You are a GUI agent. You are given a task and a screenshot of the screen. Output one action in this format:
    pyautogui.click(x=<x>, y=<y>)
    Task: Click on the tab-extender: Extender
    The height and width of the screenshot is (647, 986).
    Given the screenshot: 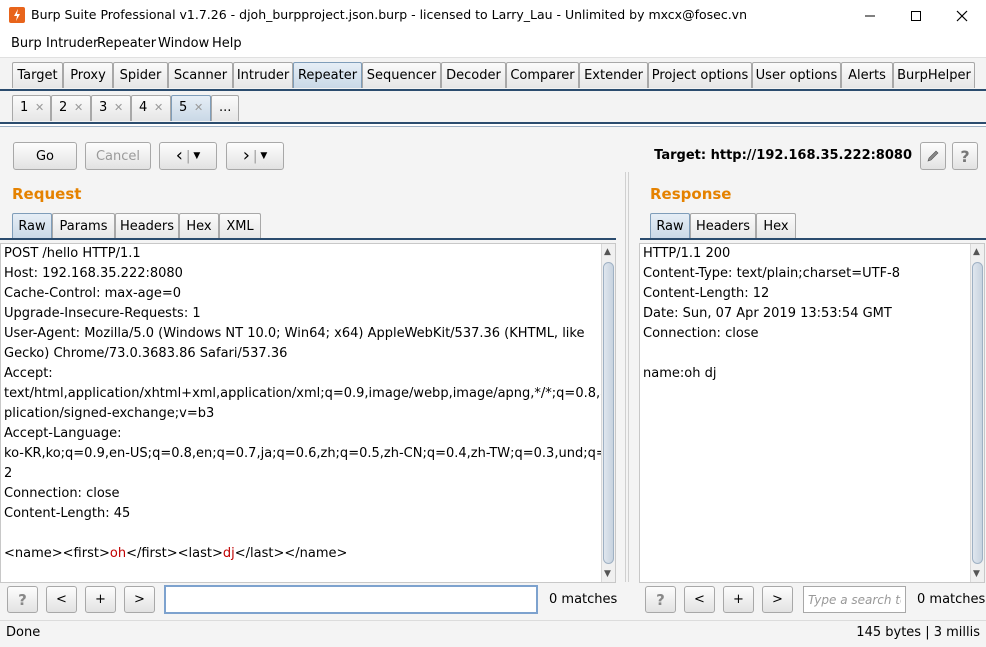 What is the action you would take?
    pyautogui.click(x=613, y=75)
    